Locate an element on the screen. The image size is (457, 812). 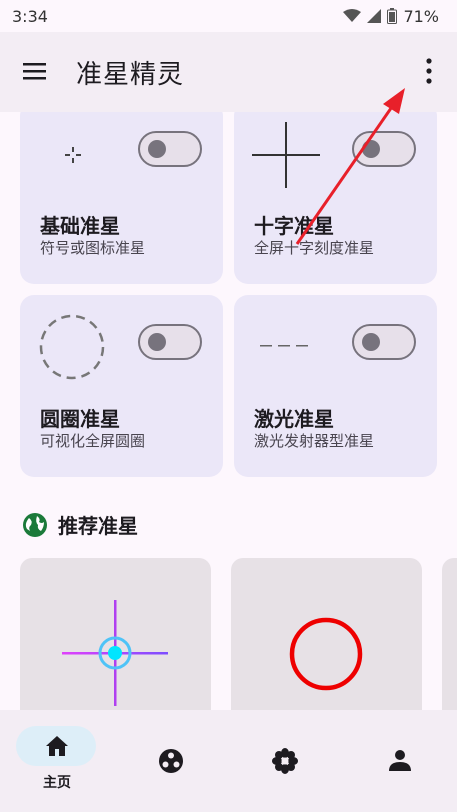
nav-item-profile is located at coordinates (399, 761).